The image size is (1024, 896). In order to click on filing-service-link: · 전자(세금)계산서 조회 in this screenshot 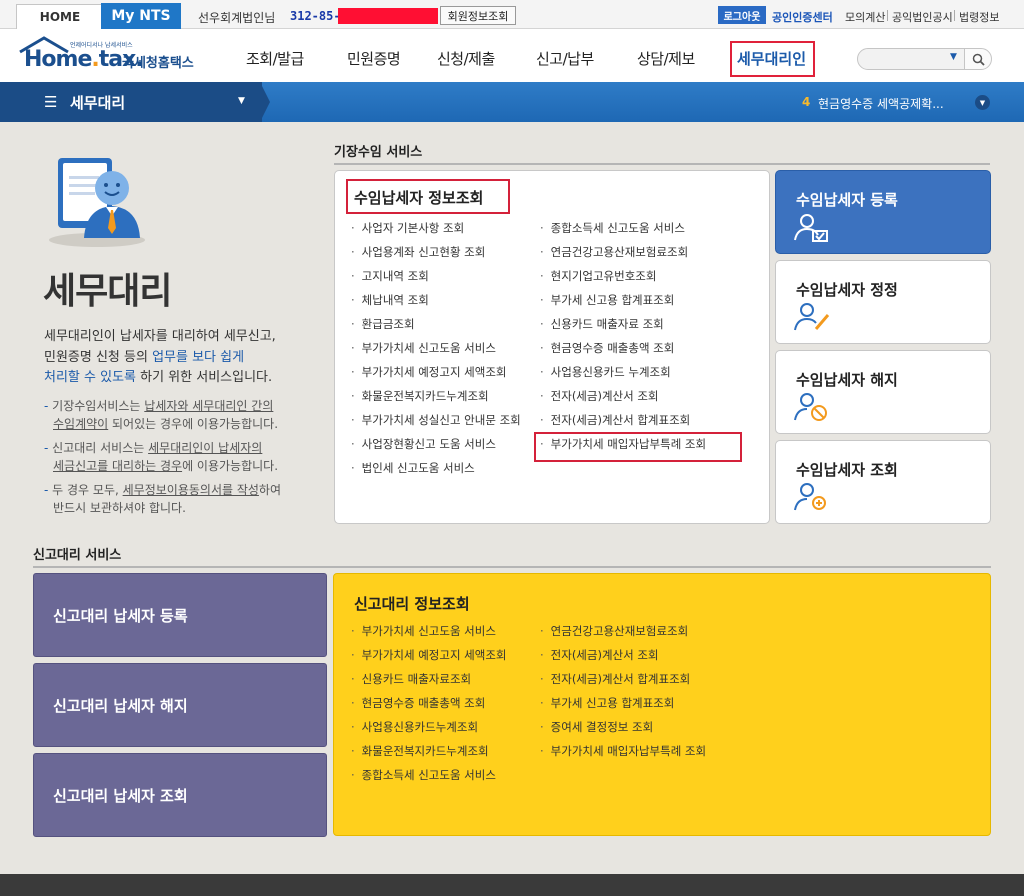, I will do `click(599, 655)`.